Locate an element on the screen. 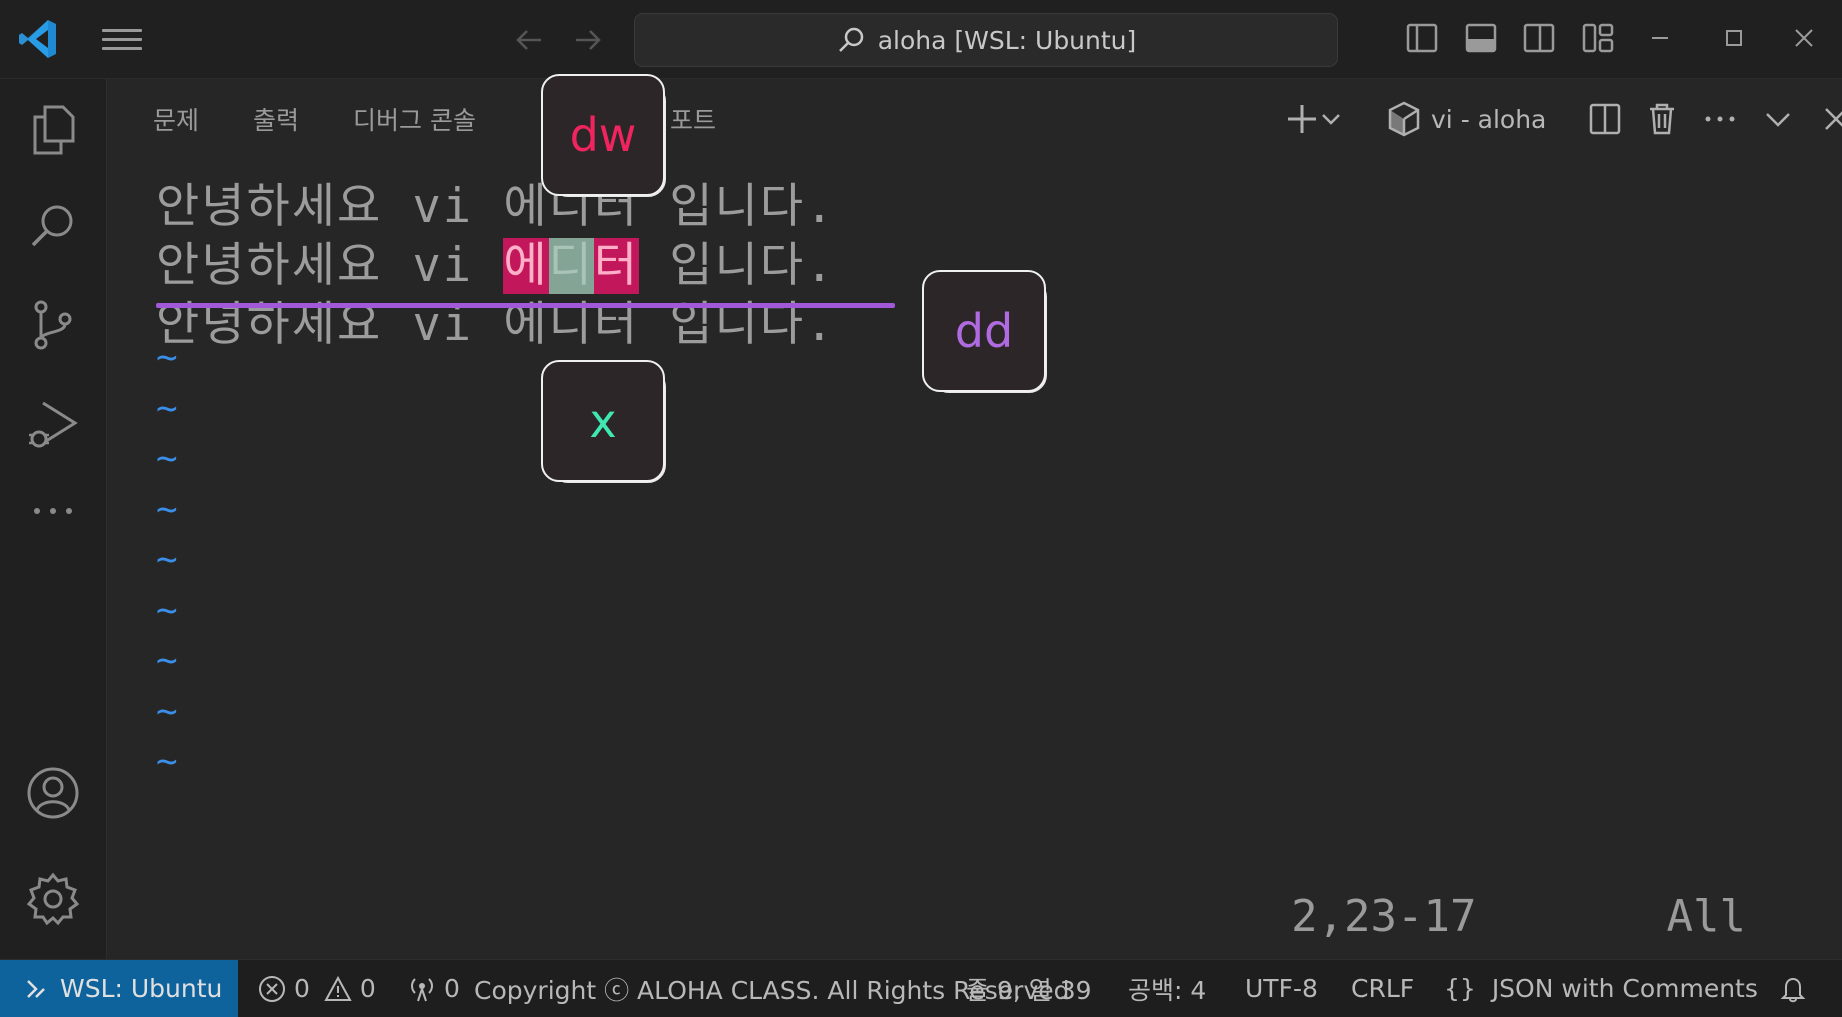  close-icon is located at coordinates (1804, 38).